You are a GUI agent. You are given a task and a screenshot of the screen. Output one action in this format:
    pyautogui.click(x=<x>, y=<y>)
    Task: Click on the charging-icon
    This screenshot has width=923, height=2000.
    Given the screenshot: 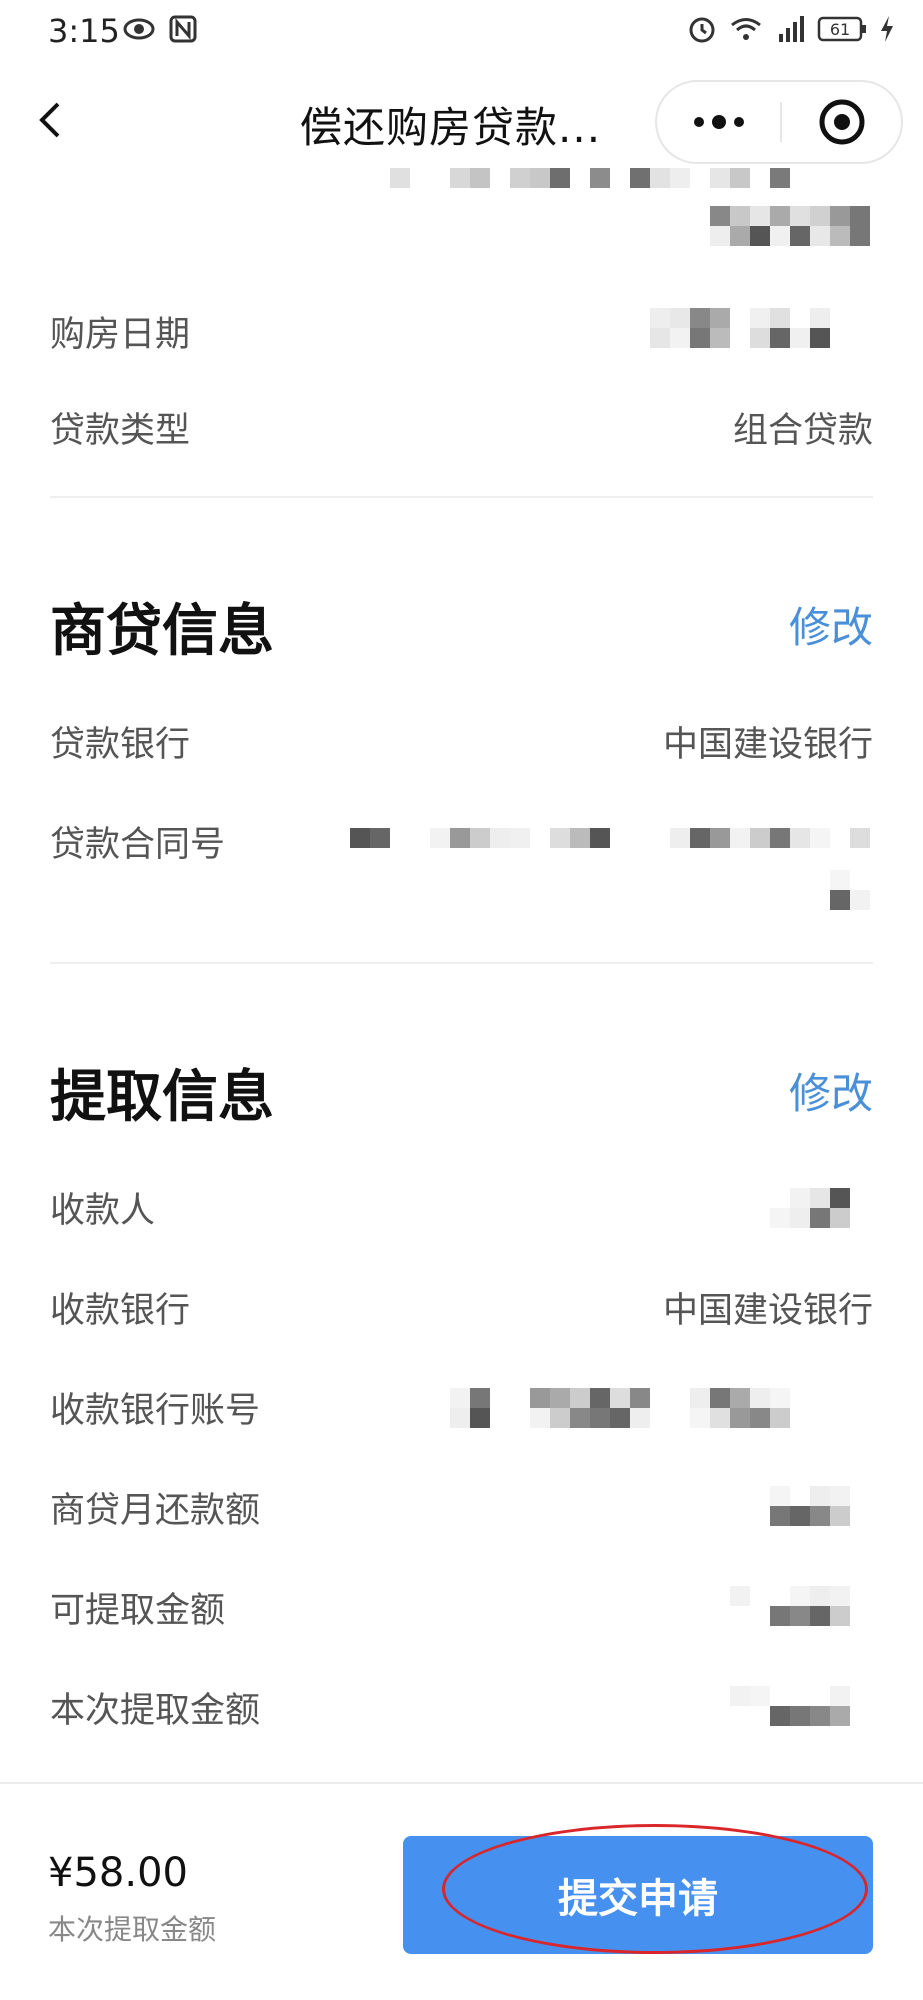 What is the action you would take?
    pyautogui.click(x=887, y=29)
    